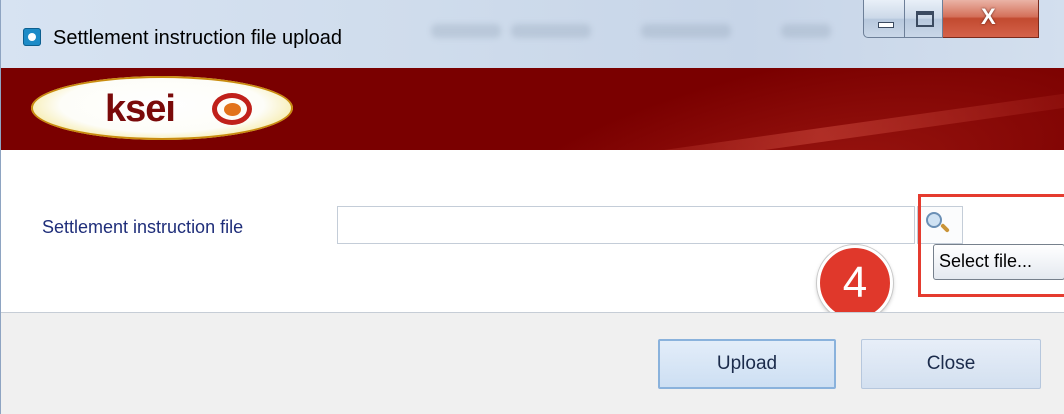 The width and height of the screenshot is (1064, 414). What do you see at coordinates (988, 16) in the screenshot?
I see `close-icon: X` at bounding box center [988, 16].